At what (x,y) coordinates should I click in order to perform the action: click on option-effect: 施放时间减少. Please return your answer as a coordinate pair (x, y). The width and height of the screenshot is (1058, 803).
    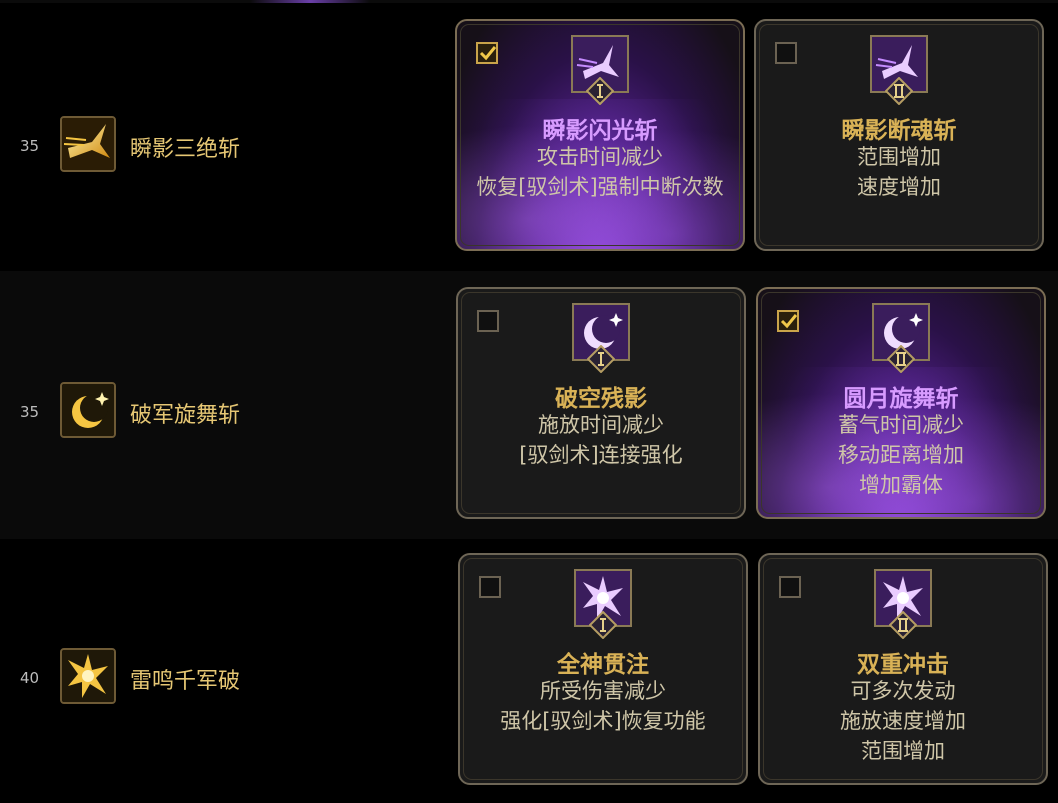
    Looking at the image, I should click on (601, 425).